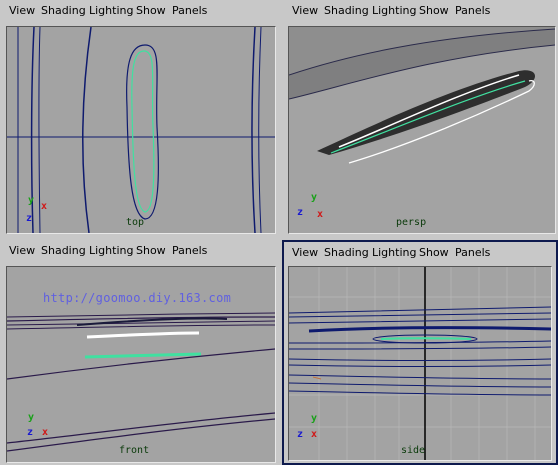  I want to click on overlay-url-text: http://goomoo.diy.163.com, so click(137, 298).